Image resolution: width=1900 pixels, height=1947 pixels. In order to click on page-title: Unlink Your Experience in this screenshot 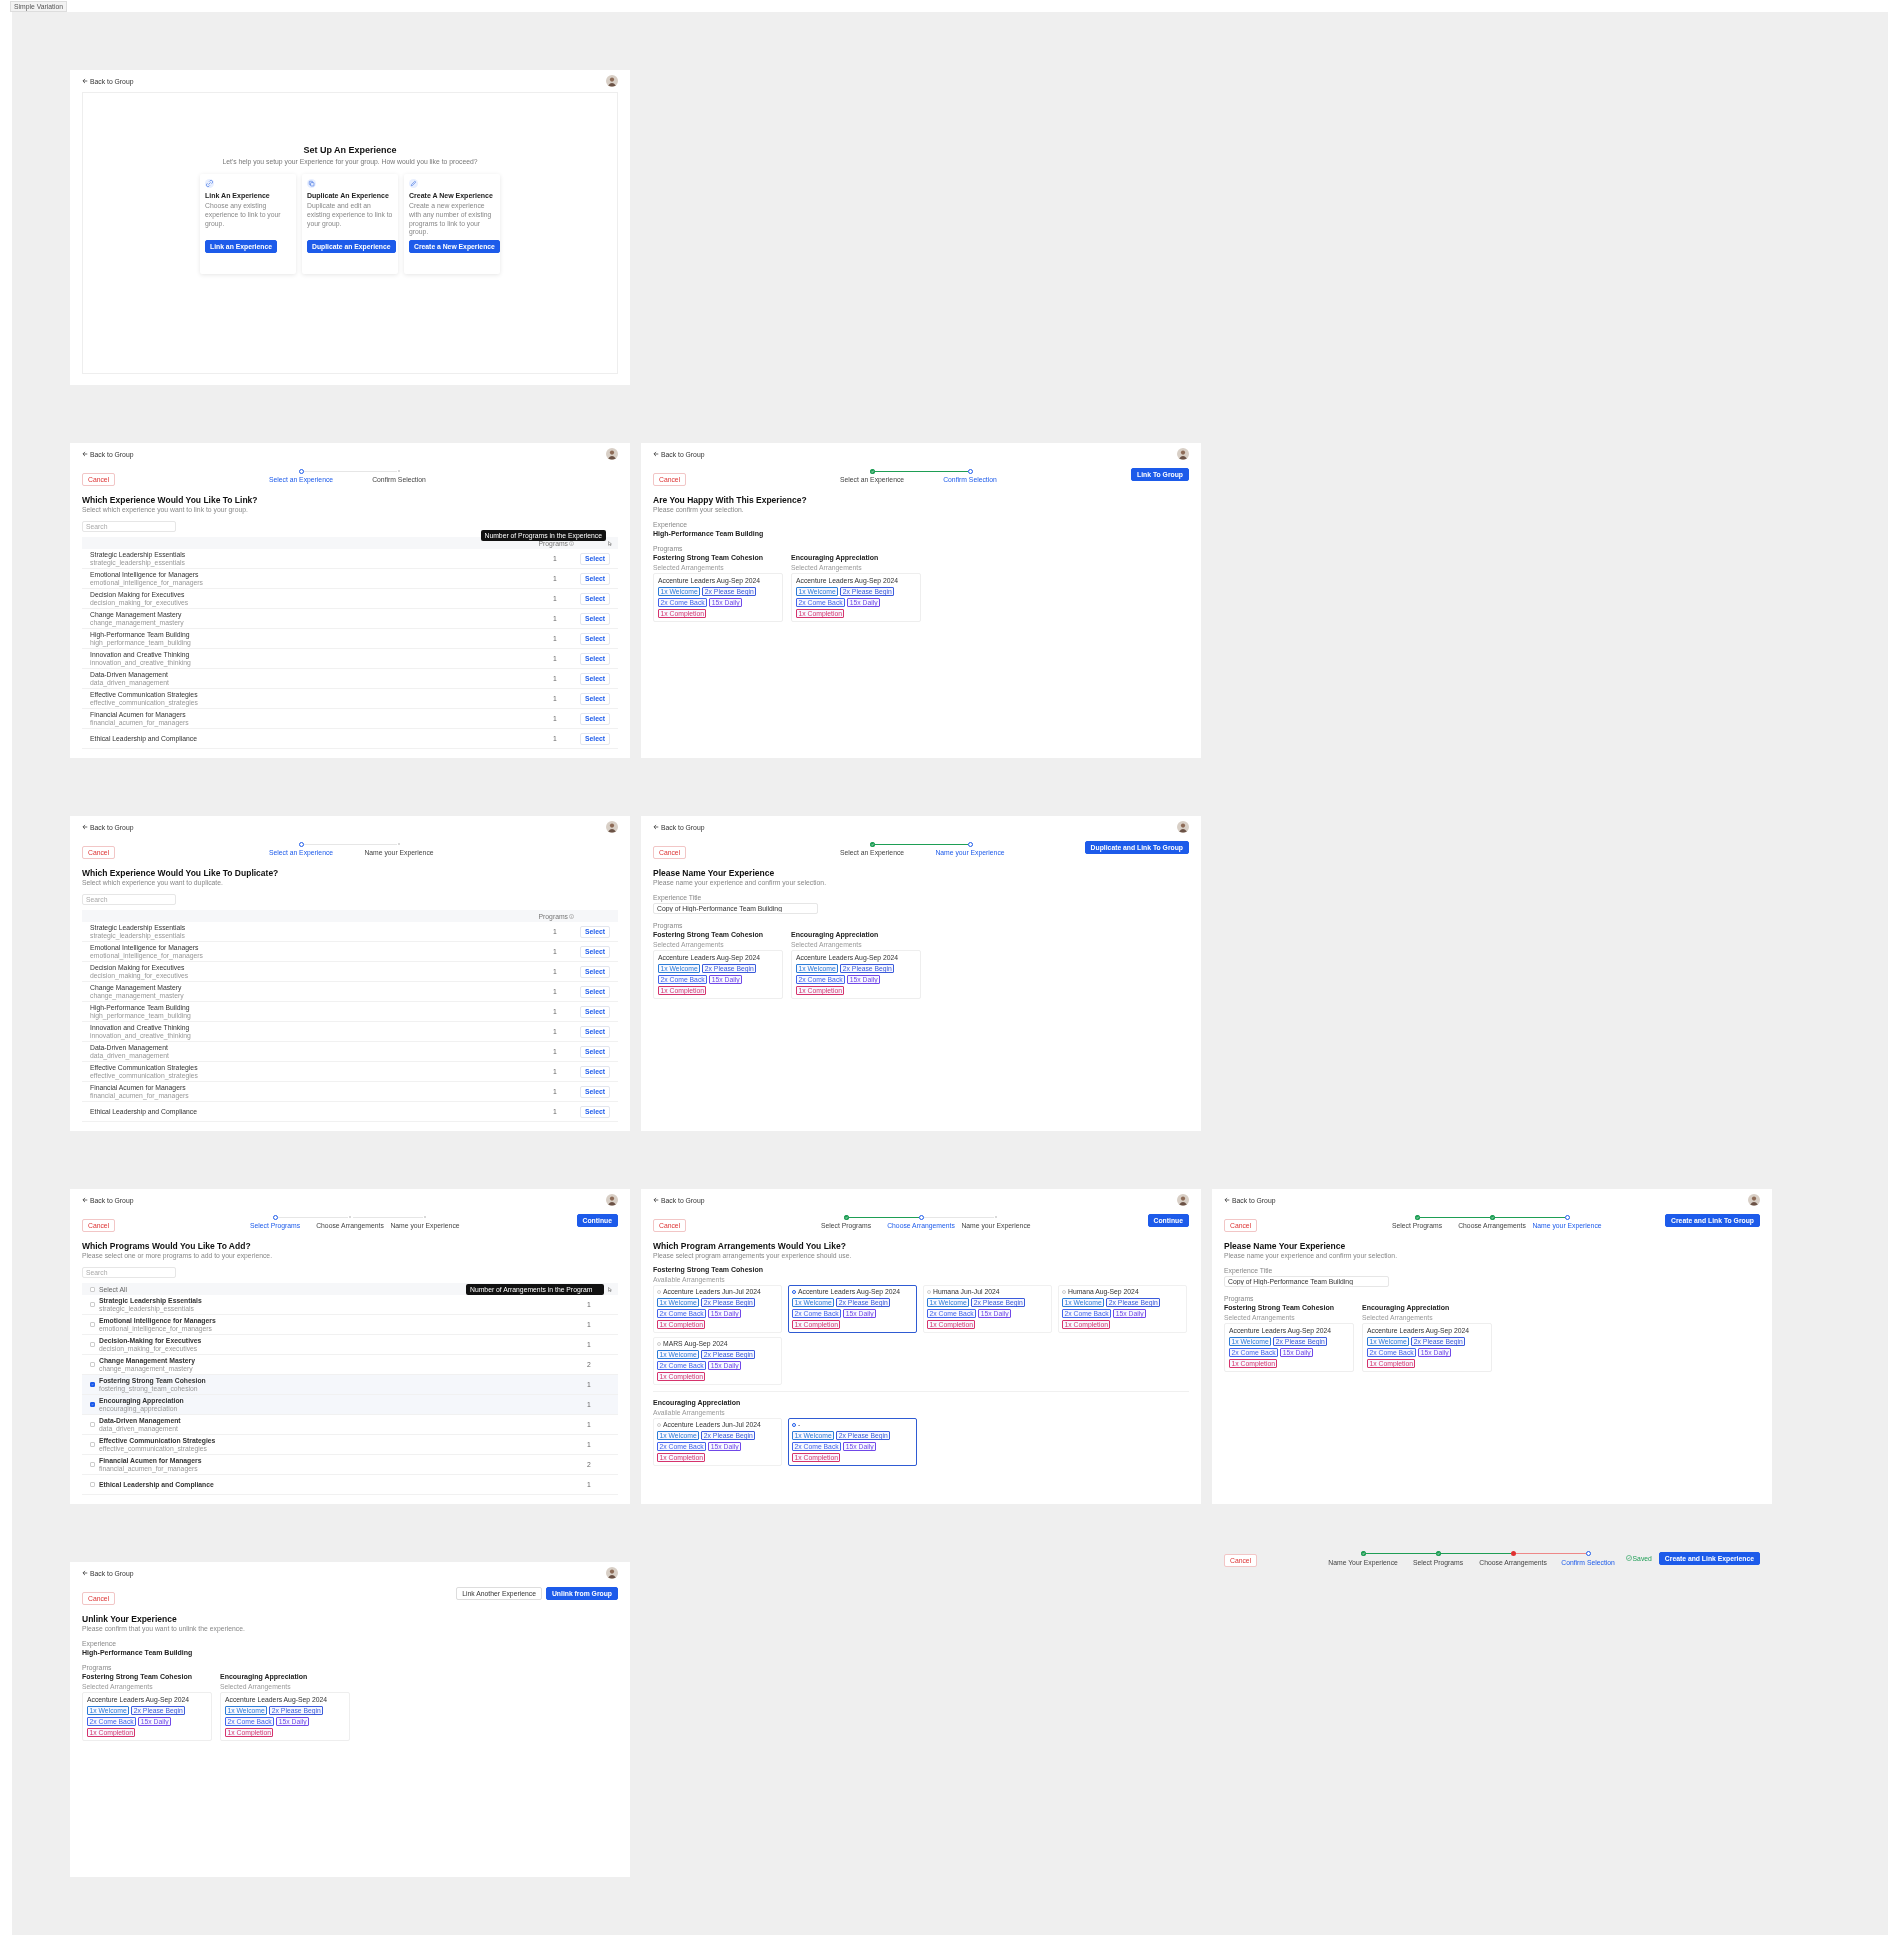, I will do `click(130, 1619)`.